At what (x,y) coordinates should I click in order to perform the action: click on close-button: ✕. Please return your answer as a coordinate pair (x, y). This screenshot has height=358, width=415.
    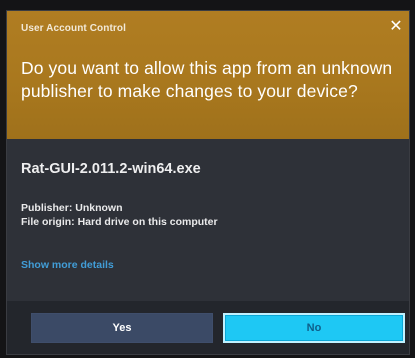
    Looking at the image, I should click on (396, 26).